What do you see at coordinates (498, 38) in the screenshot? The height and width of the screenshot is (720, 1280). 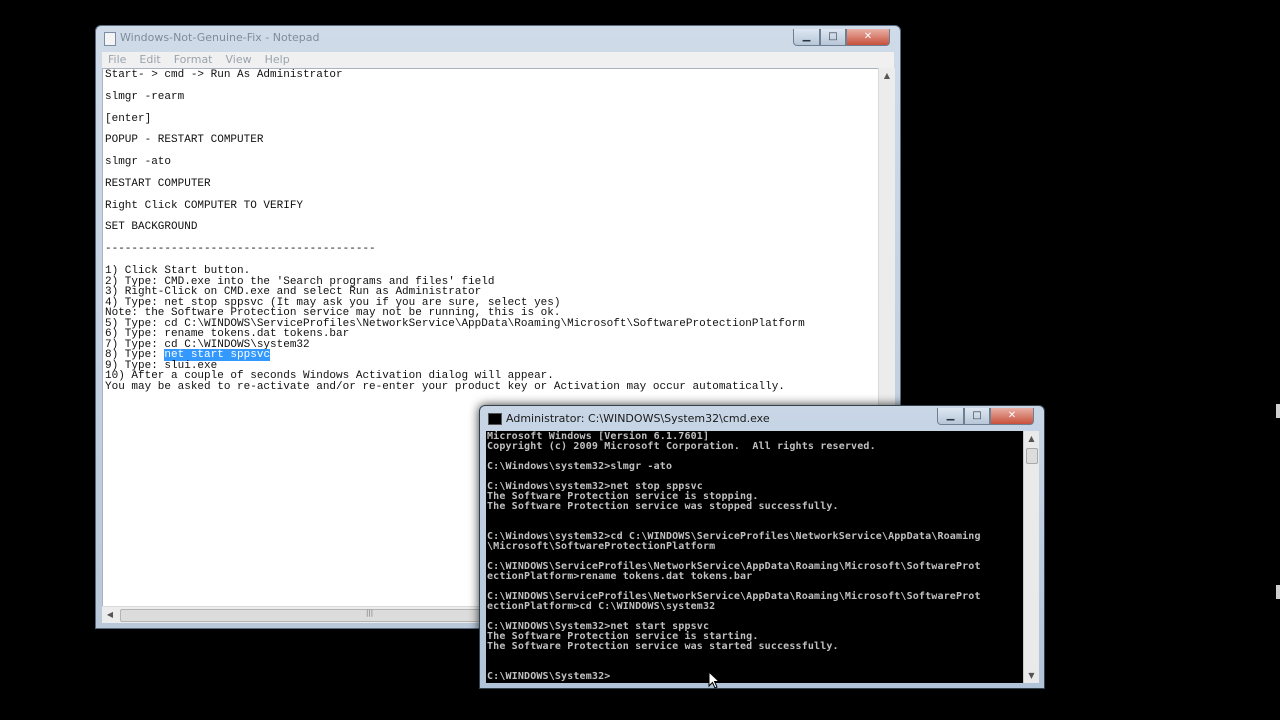 I see `notepad-title-bar: Windows-Not-Genuine-Fix - Notepad ▁ □ ✕` at bounding box center [498, 38].